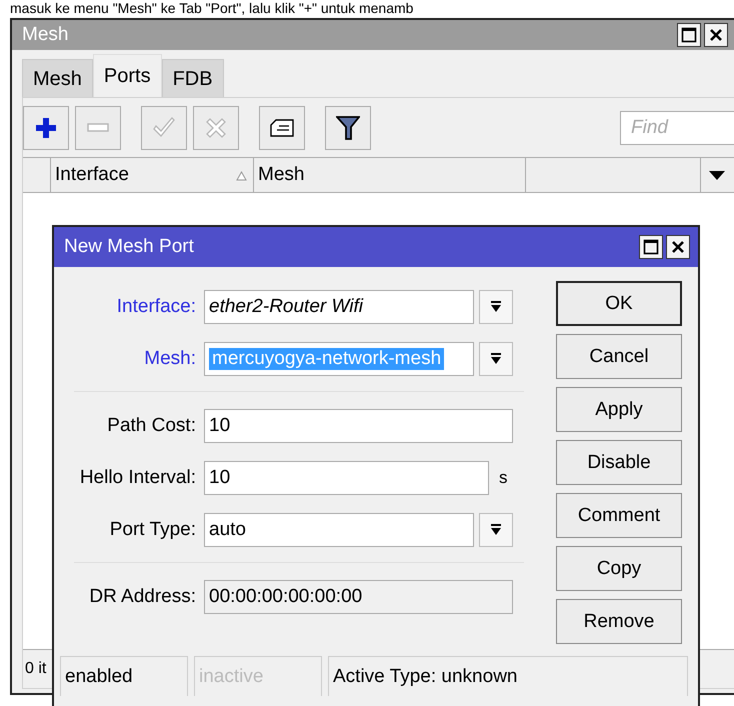 The height and width of the screenshot is (706, 734). What do you see at coordinates (390, 175) in the screenshot?
I see `column-header: Mesh` at bounding box center [390, 175].